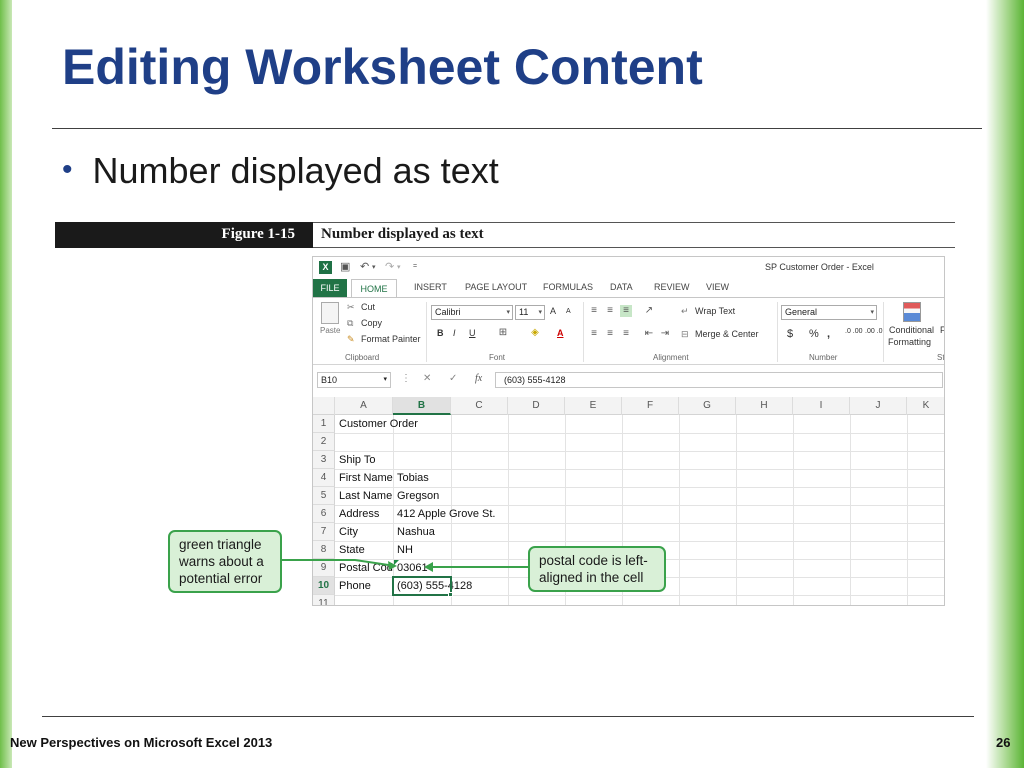 The image size is (1024, 768). What do you see at coordinates (339, 564) in the screenshot?
I see `arrow-to-triangle-icon` at bounding box center [339, 564].